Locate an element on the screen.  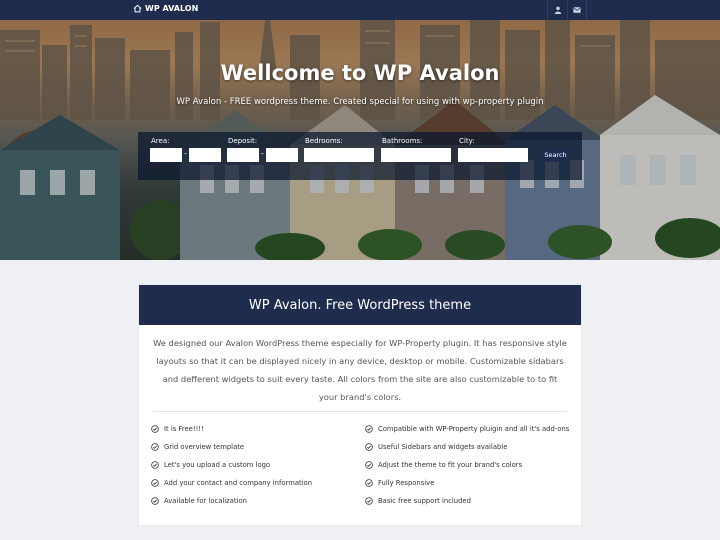
feature-item: Available for localization is located at coordinates (199, 501).